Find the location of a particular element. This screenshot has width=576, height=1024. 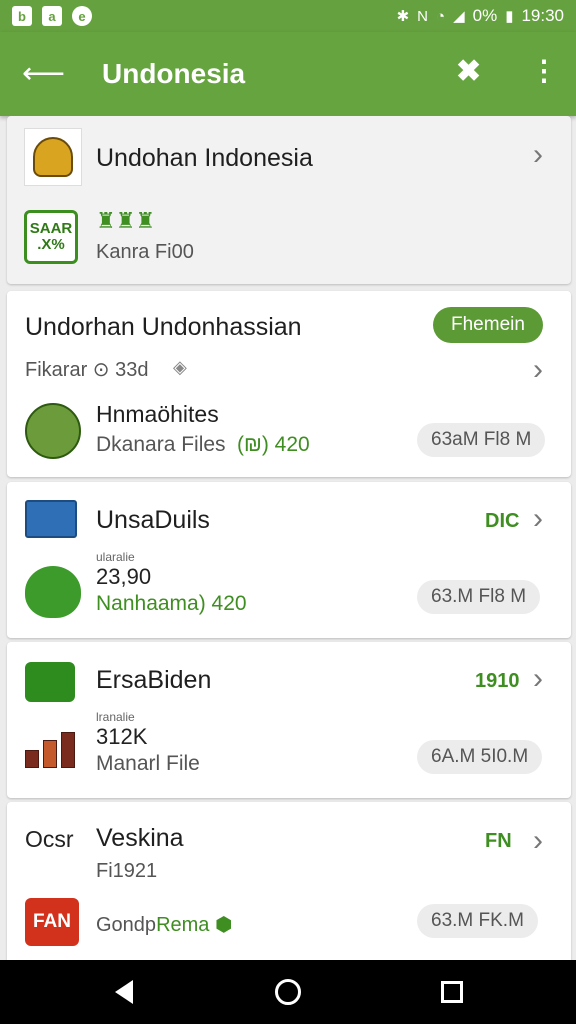

bricks-icon is located at coordinates (51, 754).